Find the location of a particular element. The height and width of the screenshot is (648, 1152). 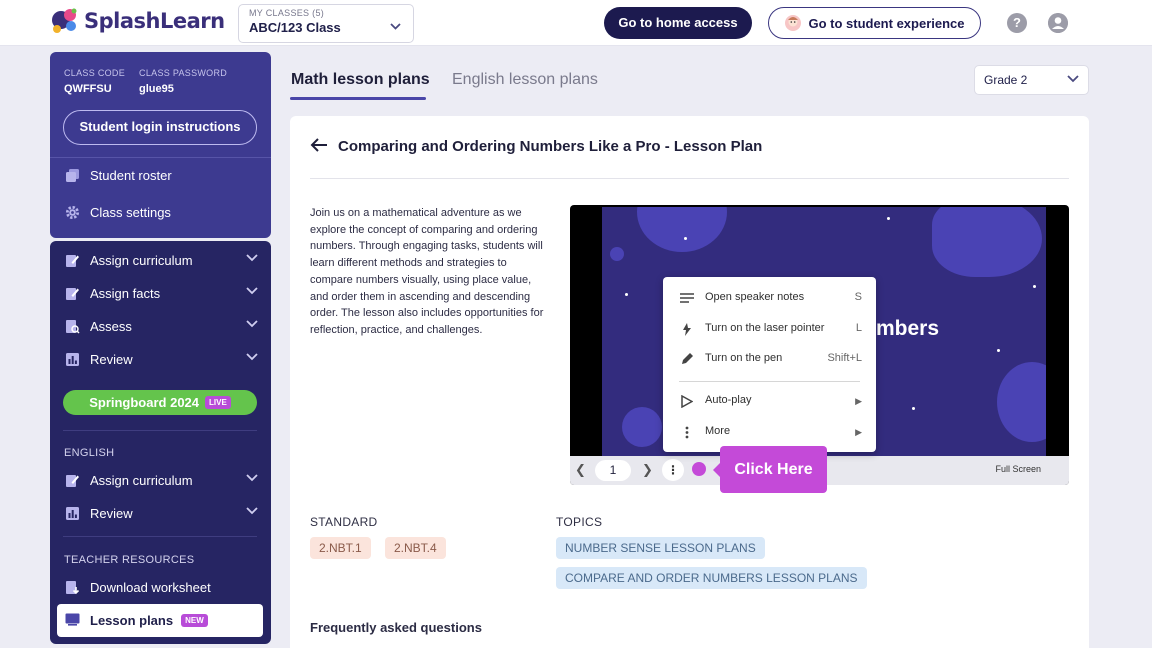

menu-item-more: More ▶ is located at coordinates (769, 432).